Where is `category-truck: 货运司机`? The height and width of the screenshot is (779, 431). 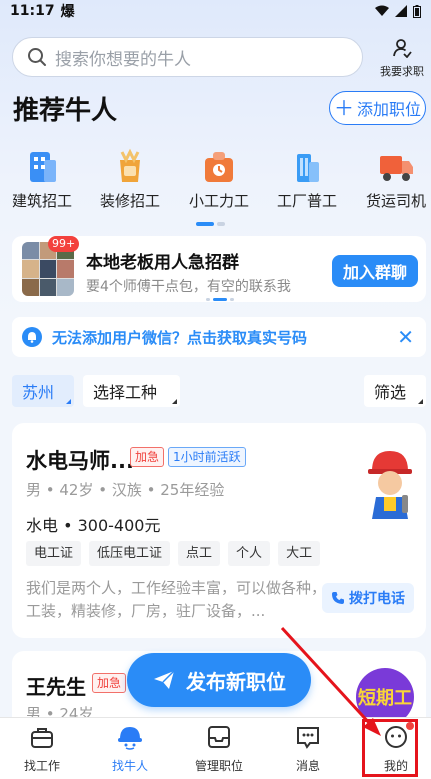
category-truck: 货运司机 is located at coordinates (393, 179).